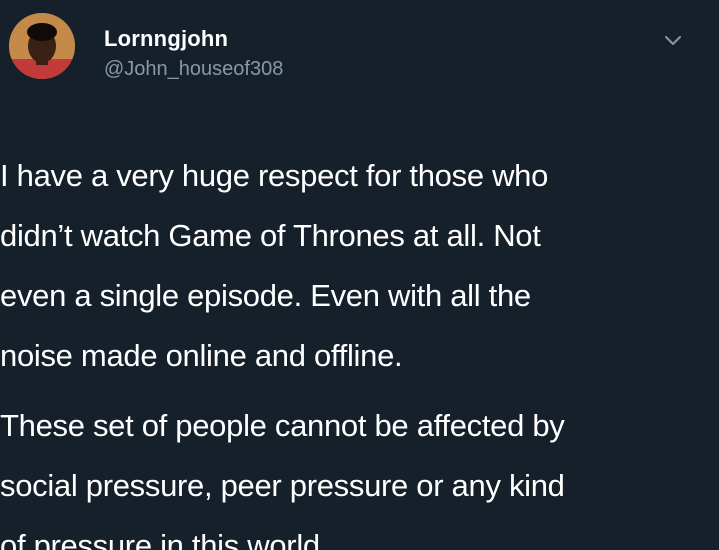 The height and width of the screenshot is (550, 719). What do you see at coordinates (166, 39) in the screenshot?
I see `author-display-name: Lornngjohn` at bounding box center [166, 39].